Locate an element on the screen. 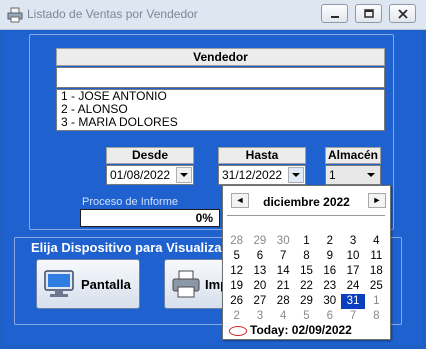 Image resolution: width=426 pixels, height=349 pixels. almacen-label: Almacén is located at coordinates (353, 155).